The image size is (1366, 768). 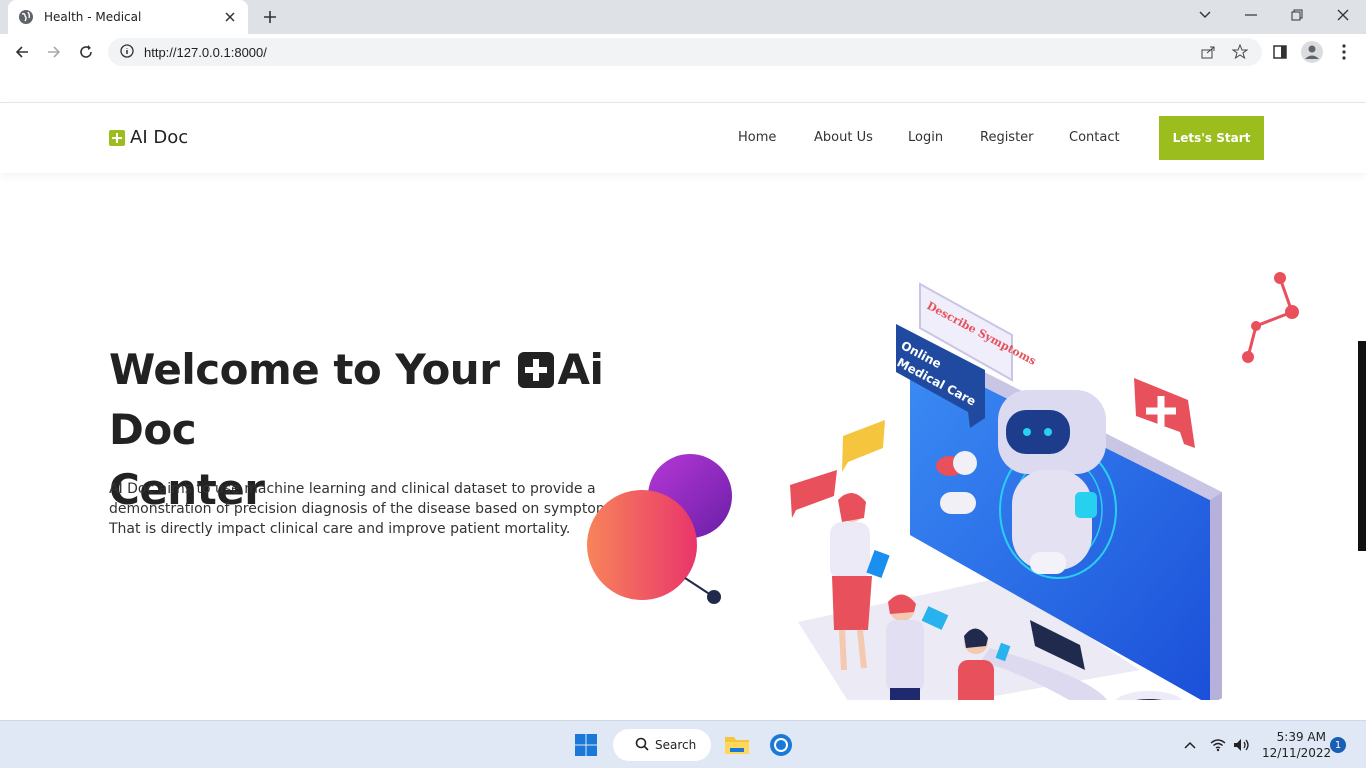 What do you see at coordinates (757, 137) in the screenshot?
I see `nav-home: Home` at bounding box center [757, 137].